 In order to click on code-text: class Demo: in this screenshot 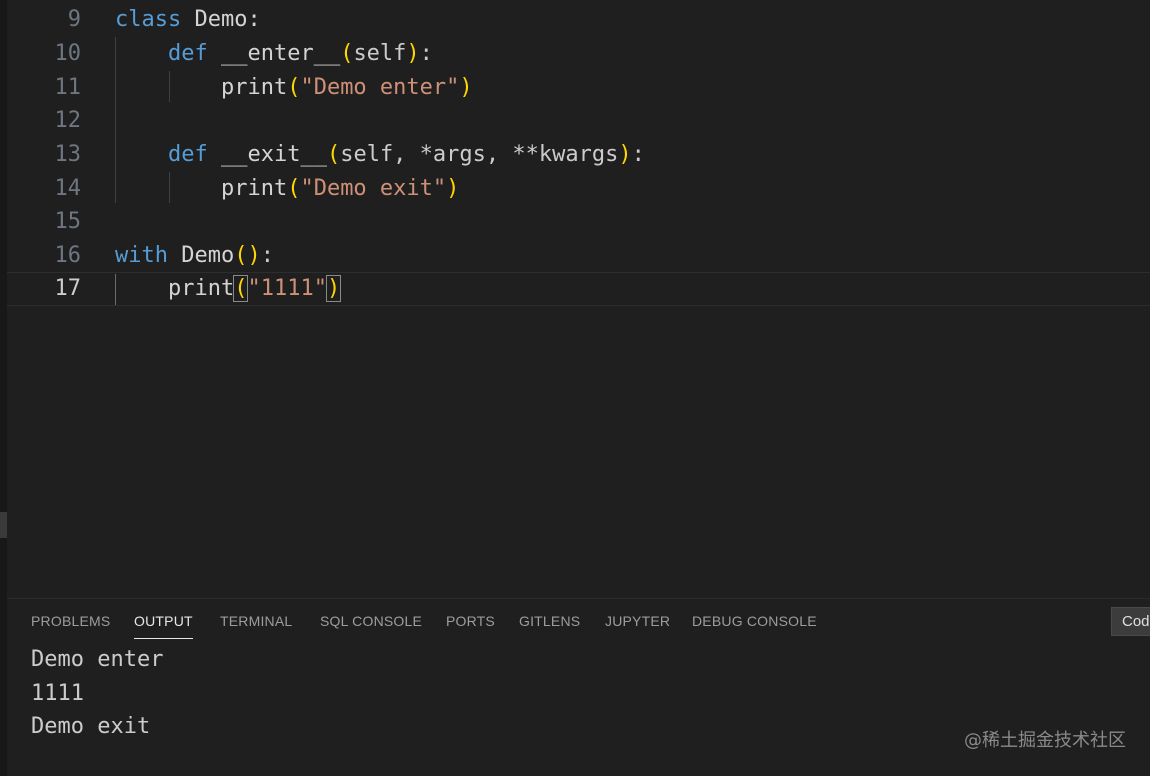, I will do `click(188, 20)`.